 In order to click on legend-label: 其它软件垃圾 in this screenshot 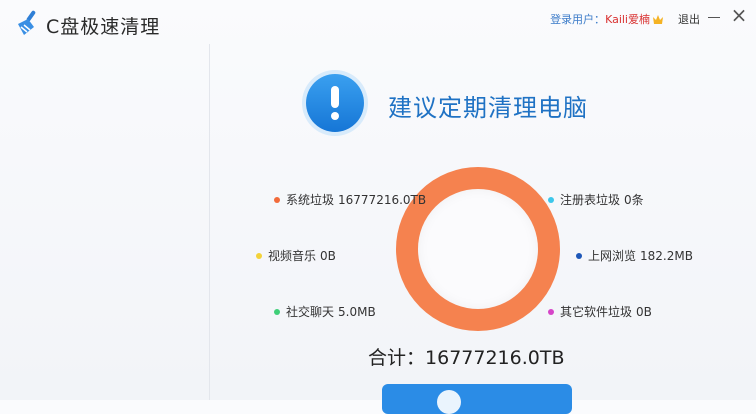, I will do `click(596, 312)`.